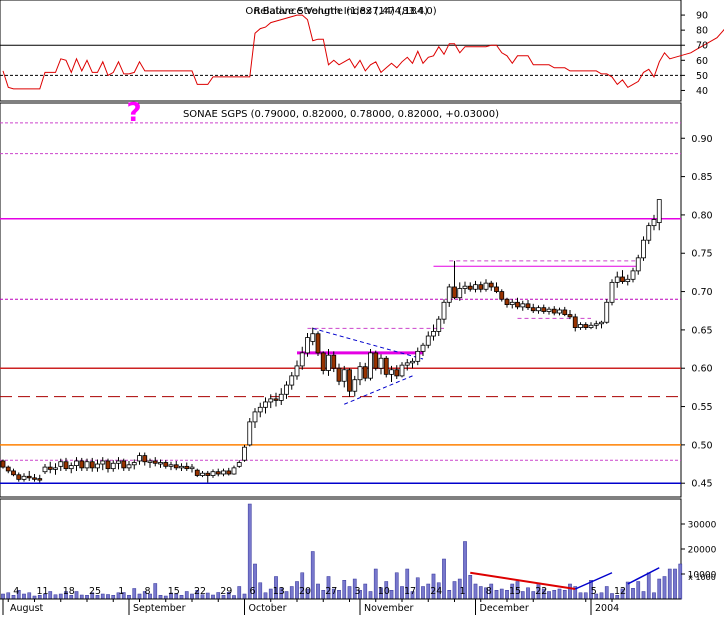 This screenshot has height=619, width=724. Describe the element at coordinates (410, 591) in the screenshot. I see `x-day-label: 17` at that location.